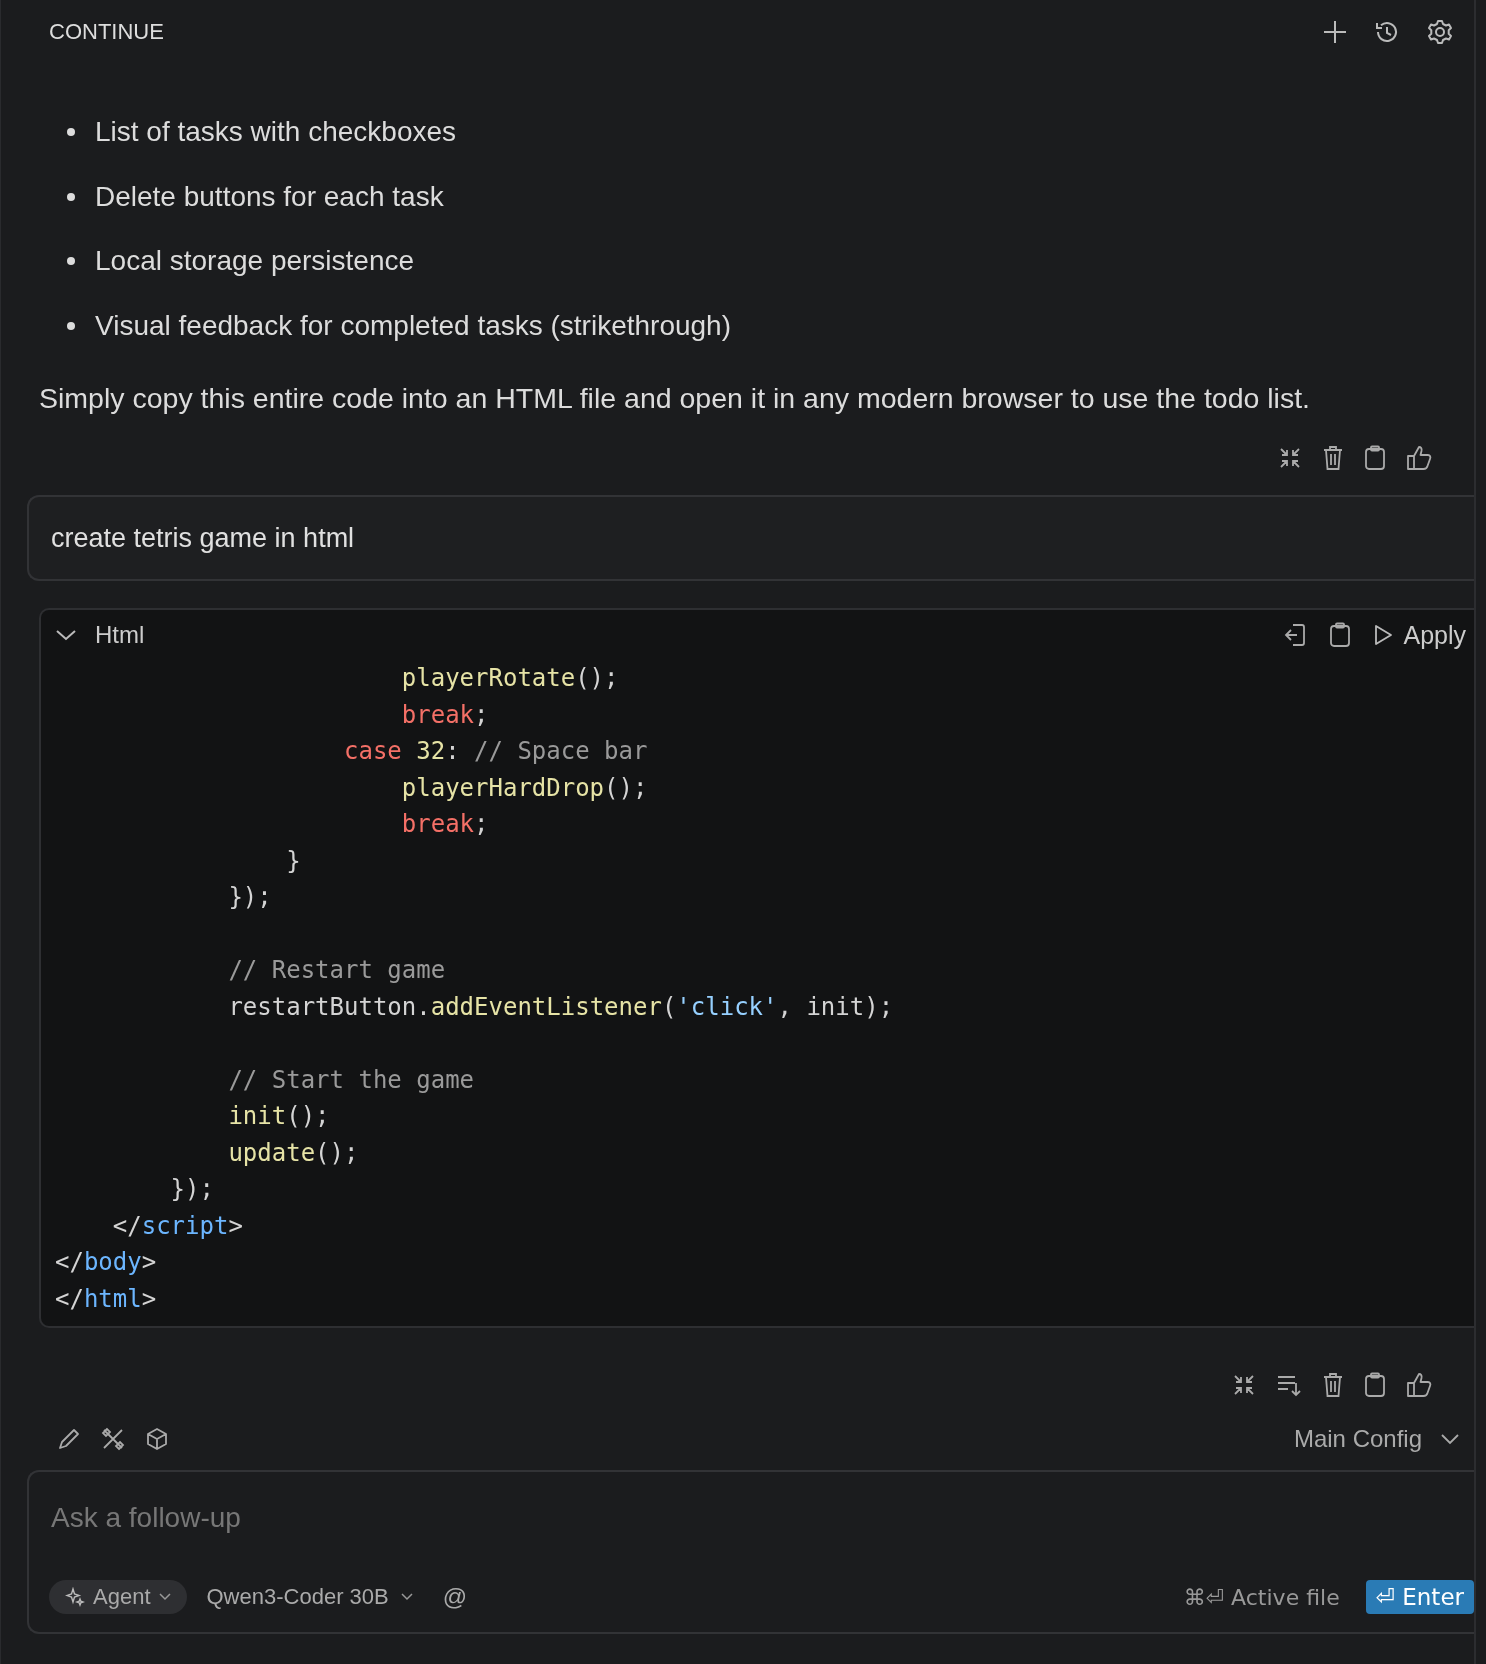  I want to click on tools-icon, so click(113, 1439).